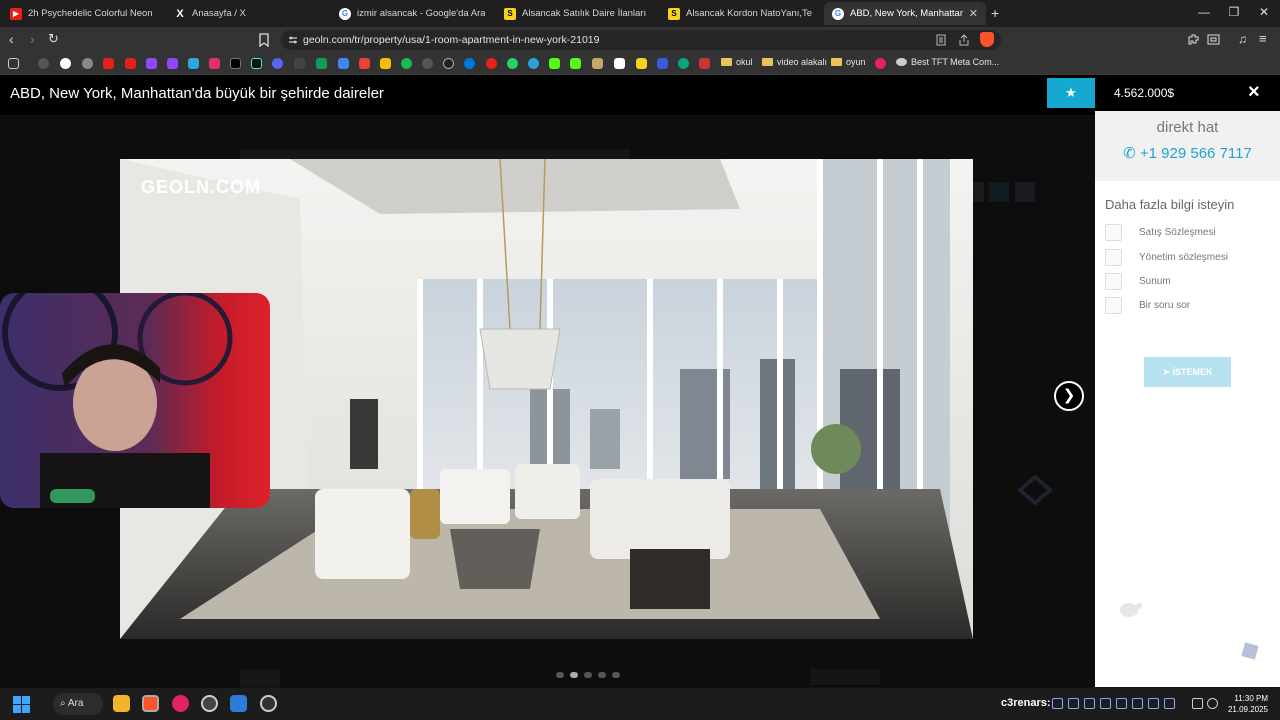  What do you see at coordinates (1263, 39) in the screenshot?
I see `menu-icon: ≡` at bounding box center [1263, 39].